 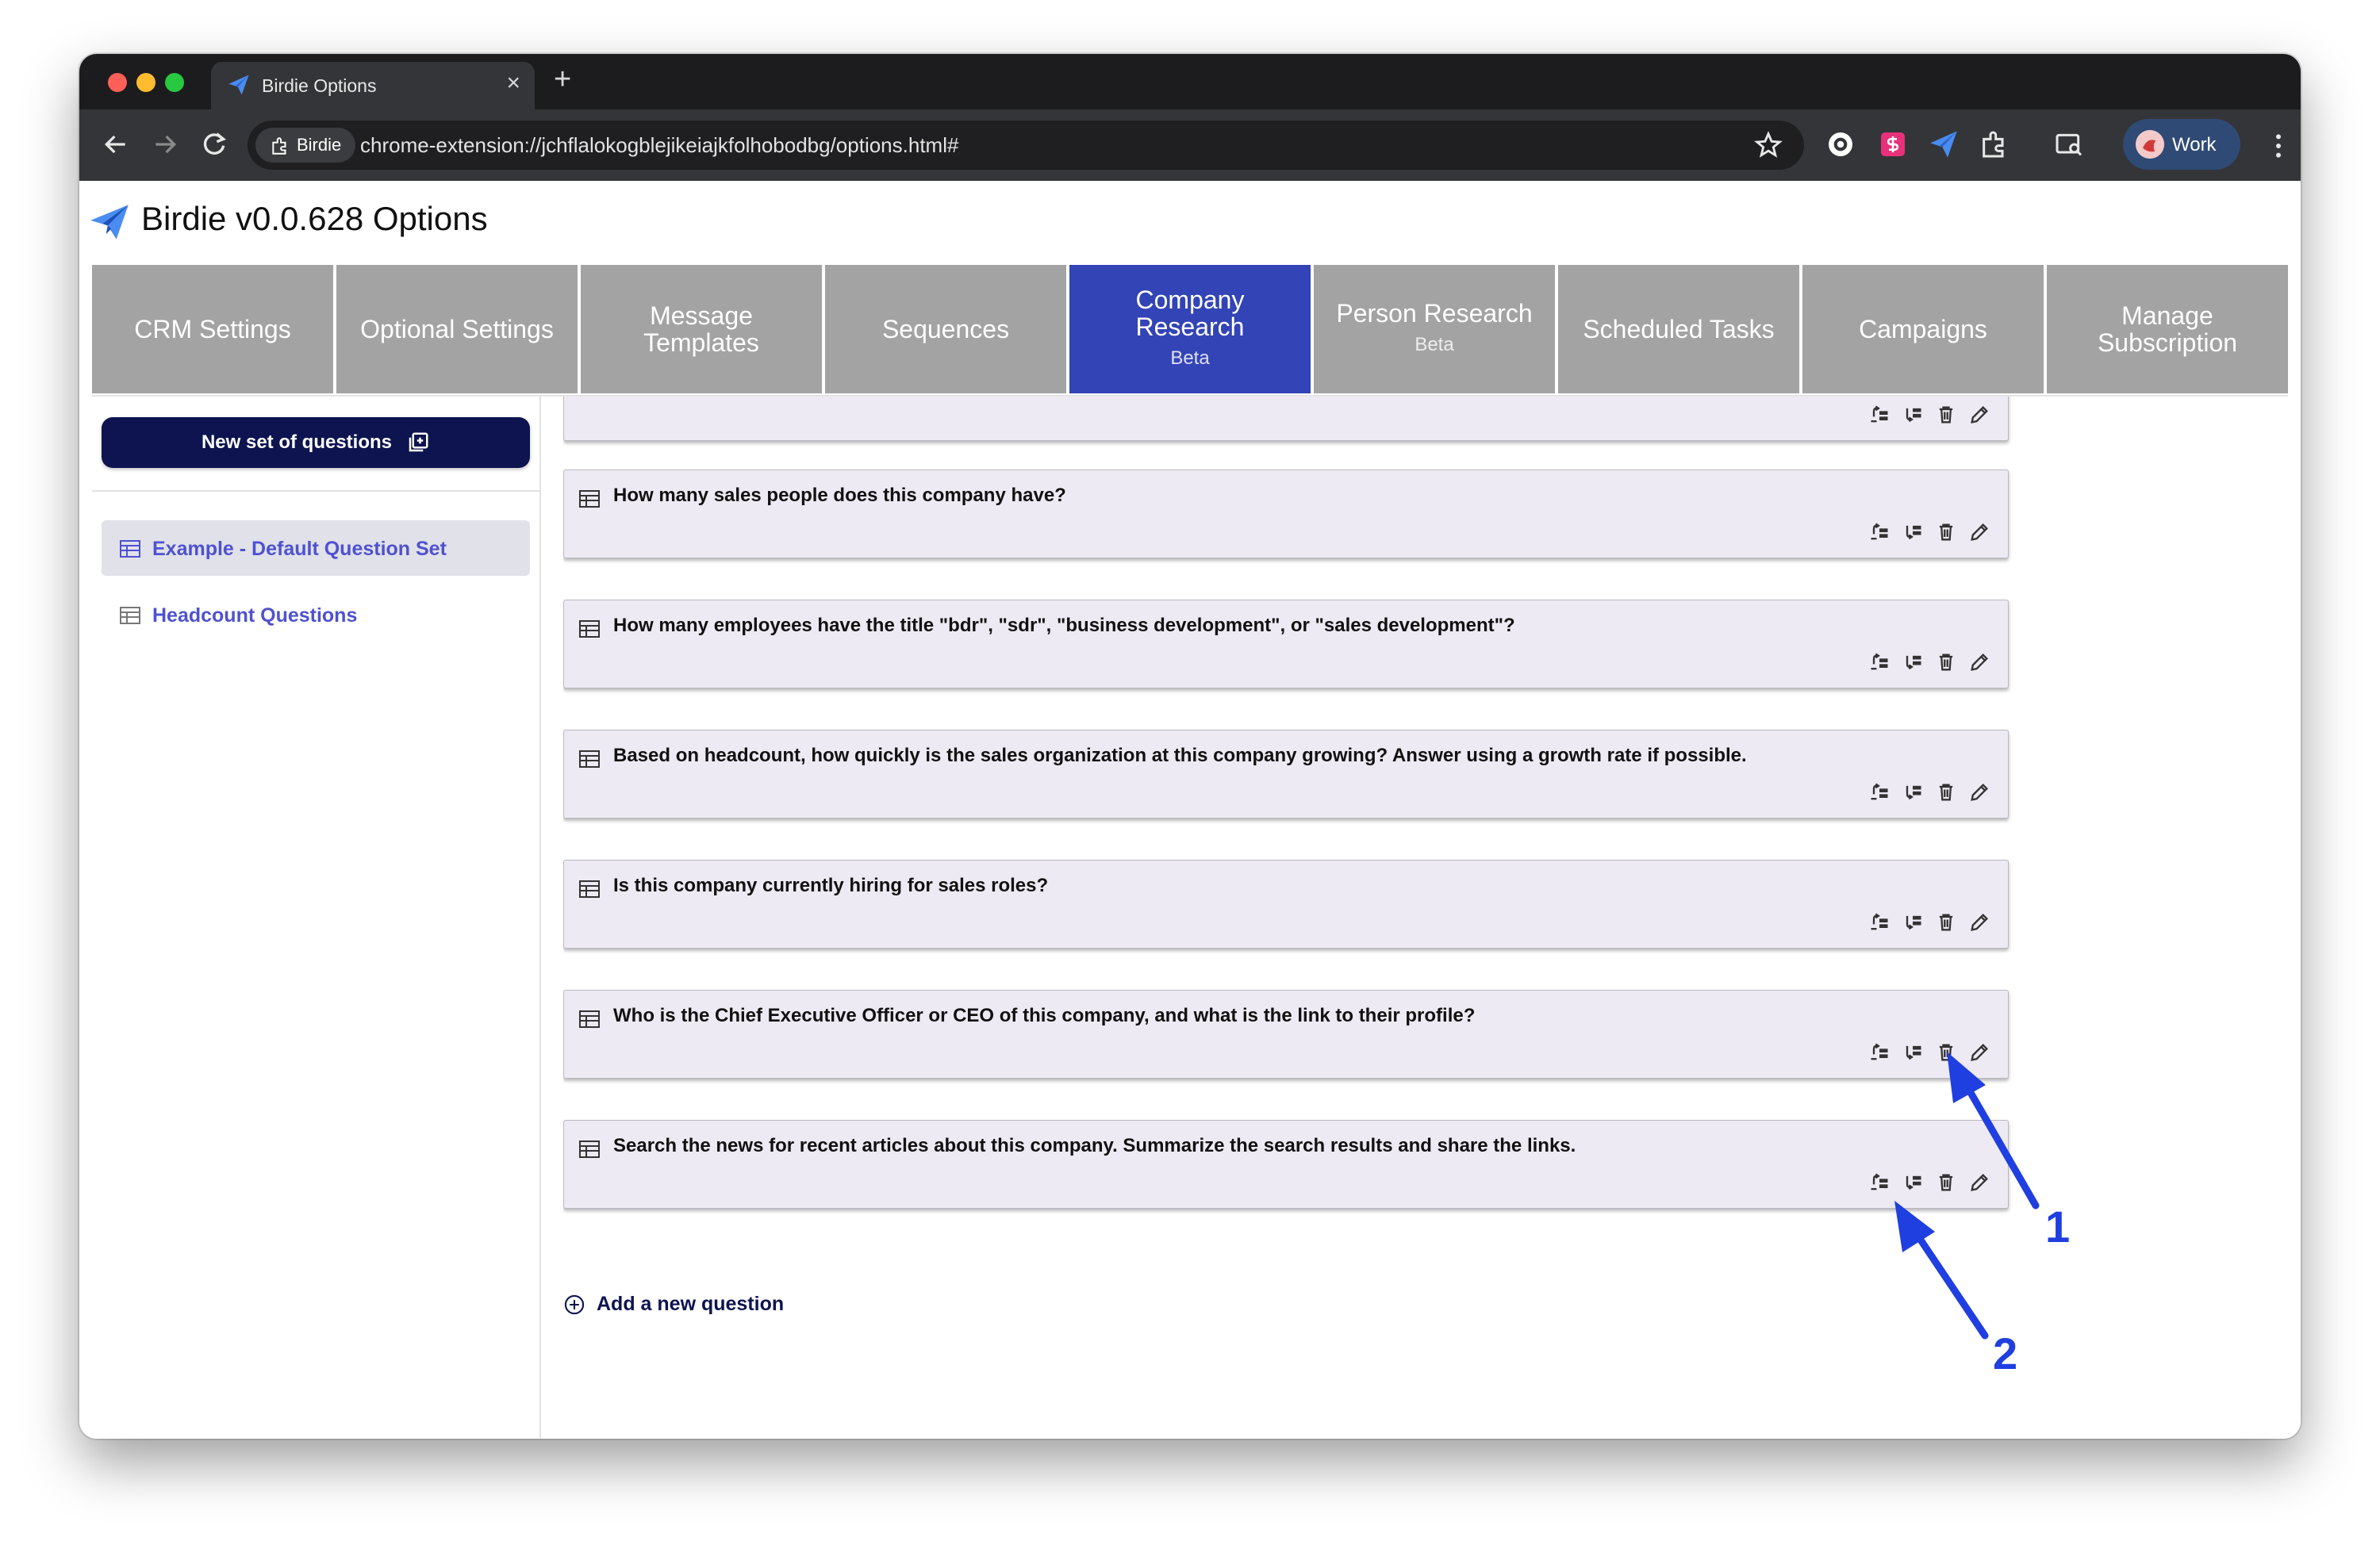 I want to click on tab-label: CRM Settings, so click(x=212, y=329).